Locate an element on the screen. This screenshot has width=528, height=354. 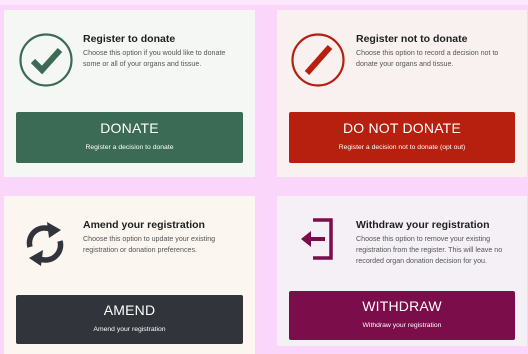
amend-title: Amend your registration is located at coordinates (144, 225).